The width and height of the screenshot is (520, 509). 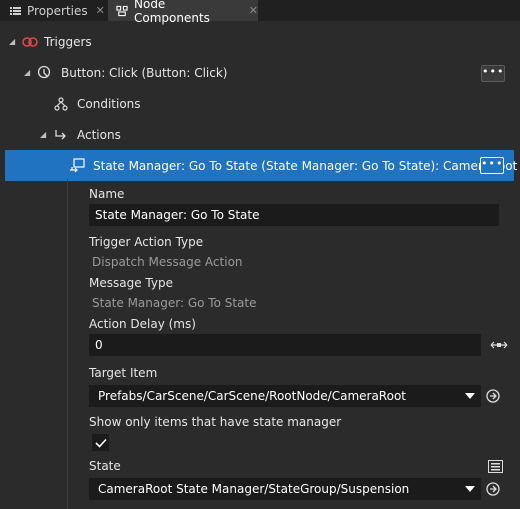 I want to click on tab-bar: Properties ✕ Node Components ✕, so click(x=260, y=12).